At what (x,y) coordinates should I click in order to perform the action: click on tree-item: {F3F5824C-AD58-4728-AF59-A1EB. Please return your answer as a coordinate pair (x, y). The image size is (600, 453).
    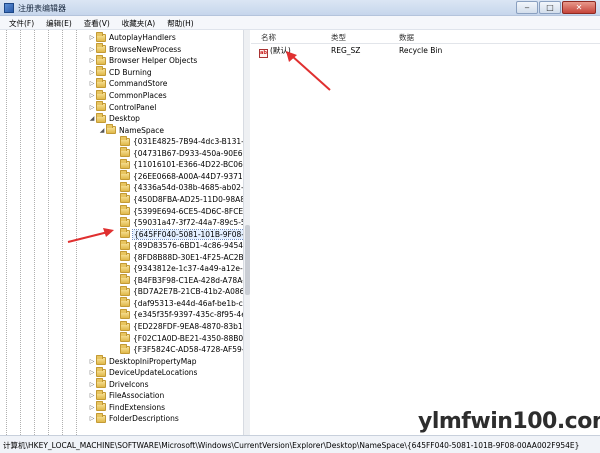
    Looking at the image, I should click on (180, 349).